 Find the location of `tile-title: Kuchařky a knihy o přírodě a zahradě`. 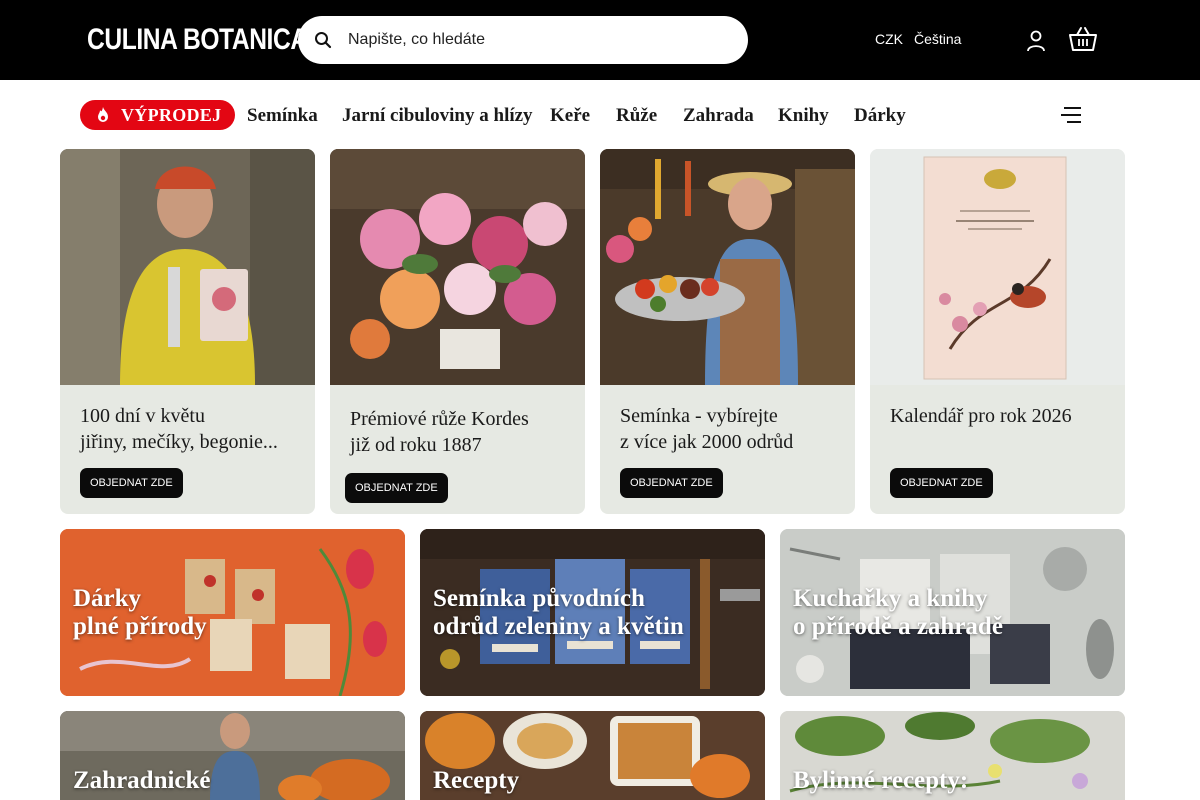

tile-title: Kuchařky a knihy o přírodě a zahradě is located at coordinates (898, 612).